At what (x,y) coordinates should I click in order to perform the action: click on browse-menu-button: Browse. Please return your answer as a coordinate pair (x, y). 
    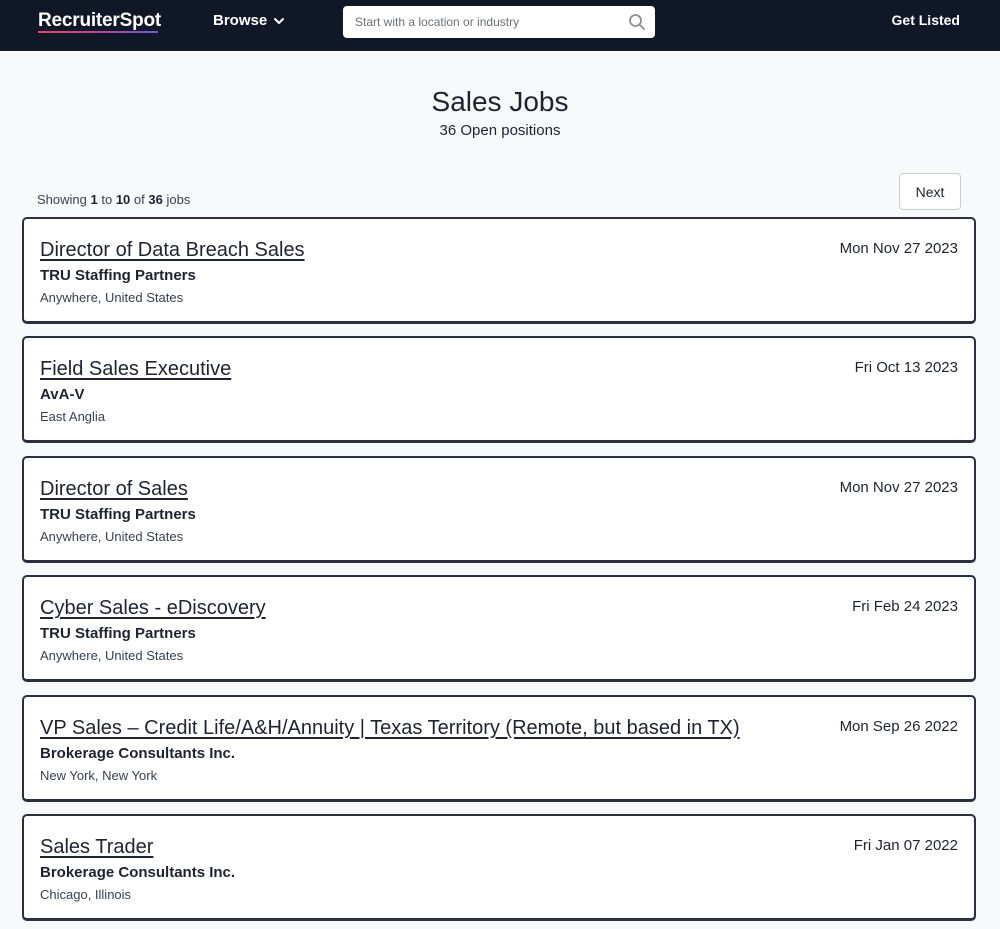
    Looking at the image, I should click on (249, 20).